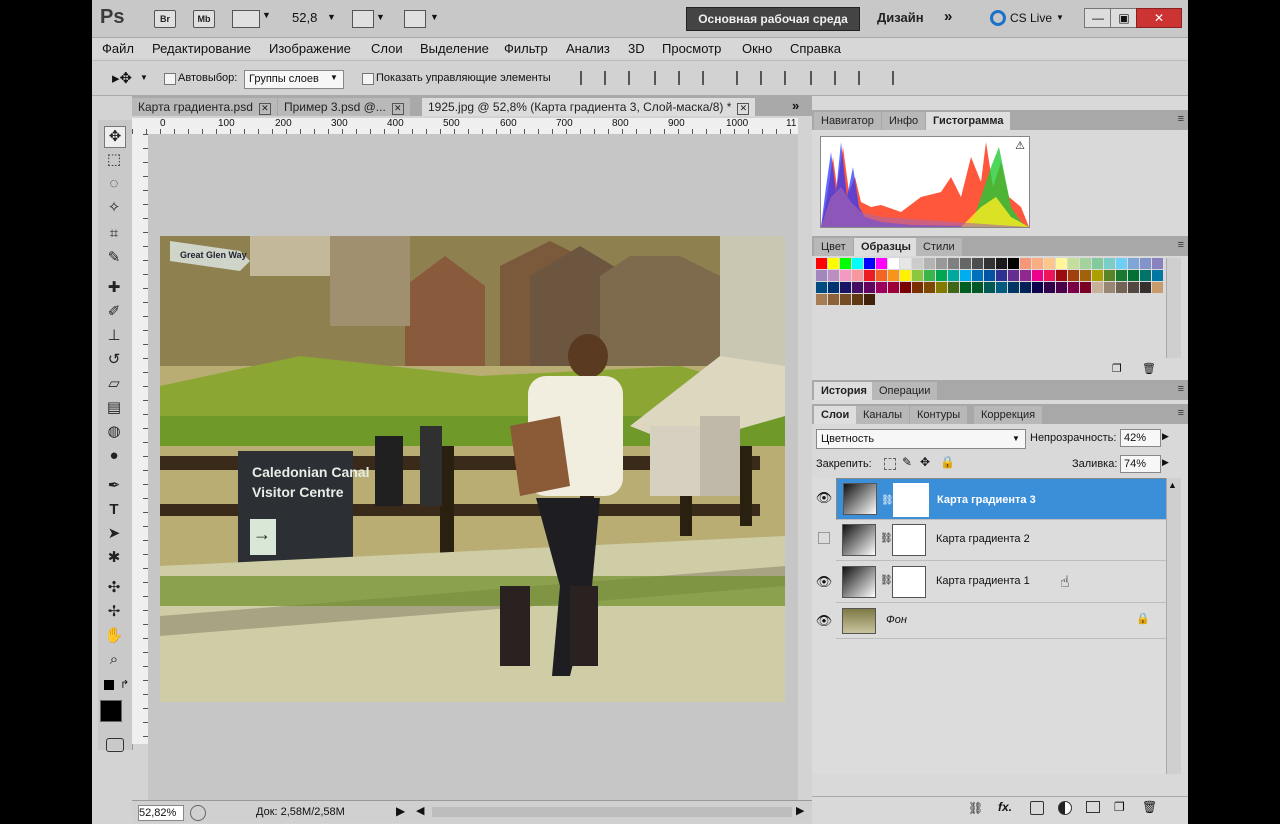 This screenshot has width=1280, height=824. Describe the element at coordinates (114, 234) in the screenshot. I see `crop-tool-icon: ⌗` at that location.